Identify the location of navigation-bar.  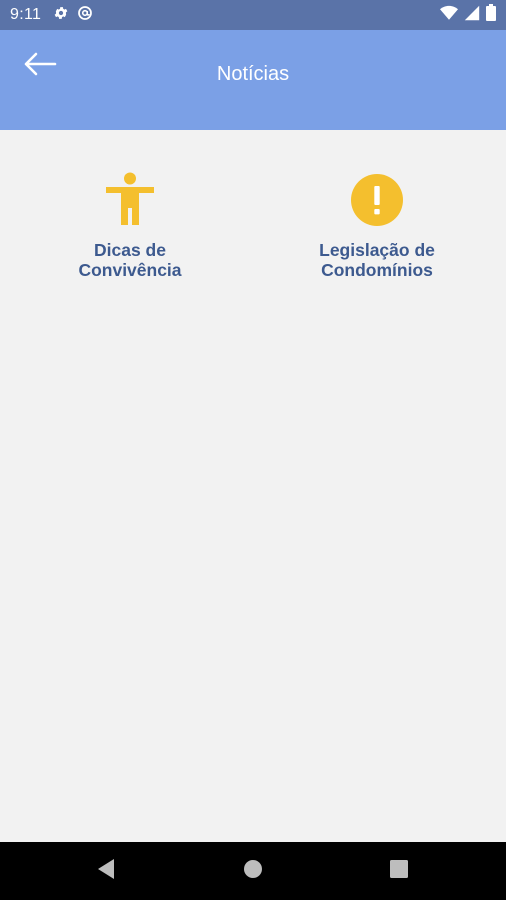
(253, 871).